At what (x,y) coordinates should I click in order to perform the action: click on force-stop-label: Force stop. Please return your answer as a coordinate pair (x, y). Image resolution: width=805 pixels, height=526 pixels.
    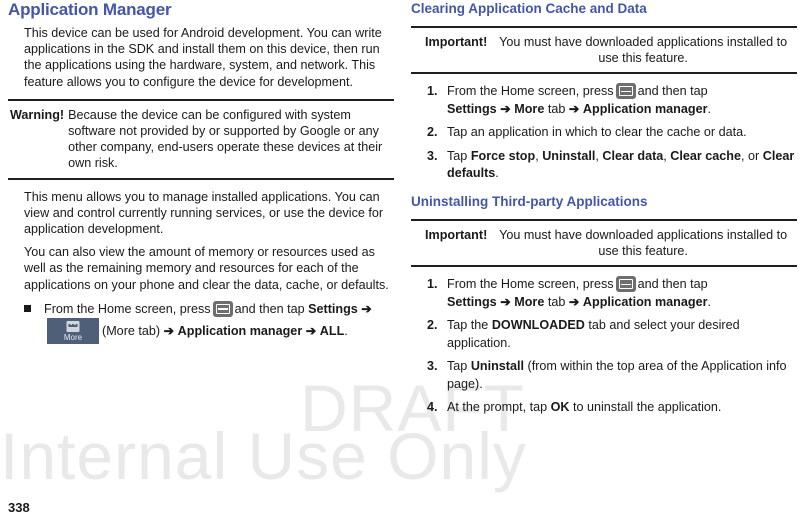
    Looking at the image, I should click on (503, 155).